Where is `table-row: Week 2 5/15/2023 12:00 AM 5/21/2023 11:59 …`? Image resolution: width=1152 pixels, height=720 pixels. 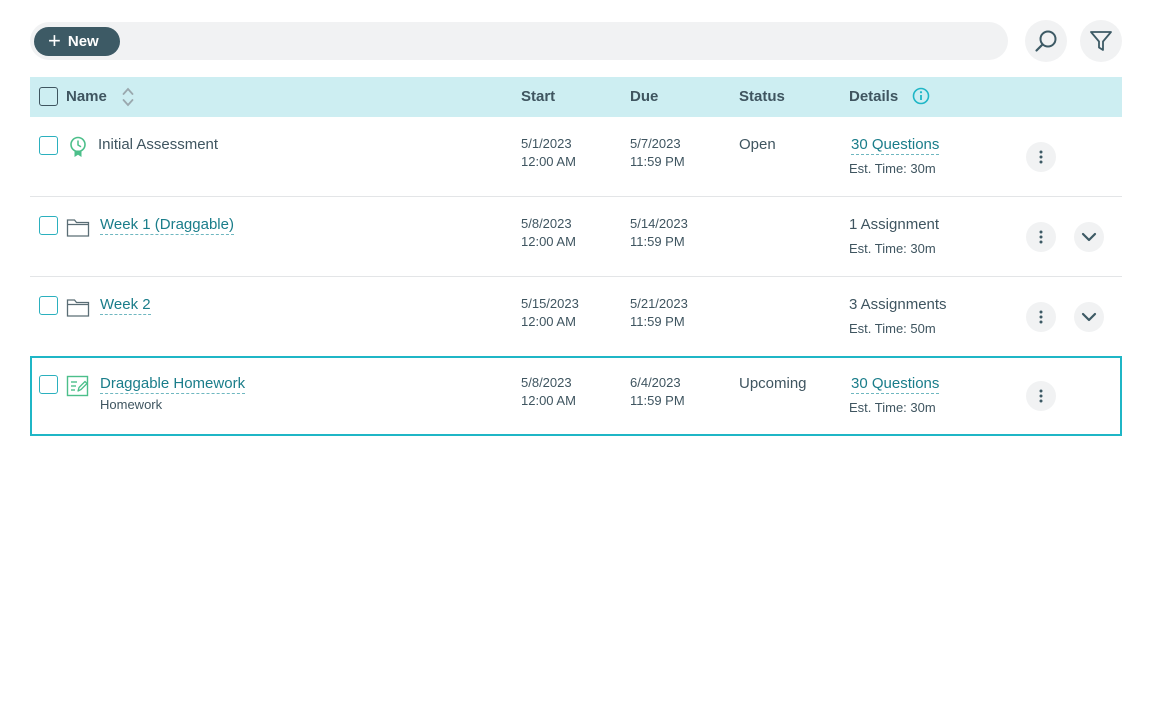 table-row: Week 2 5/15/2023 12:00 AM 5/21/2023 11:59 … is located at coordinates (576, 317).